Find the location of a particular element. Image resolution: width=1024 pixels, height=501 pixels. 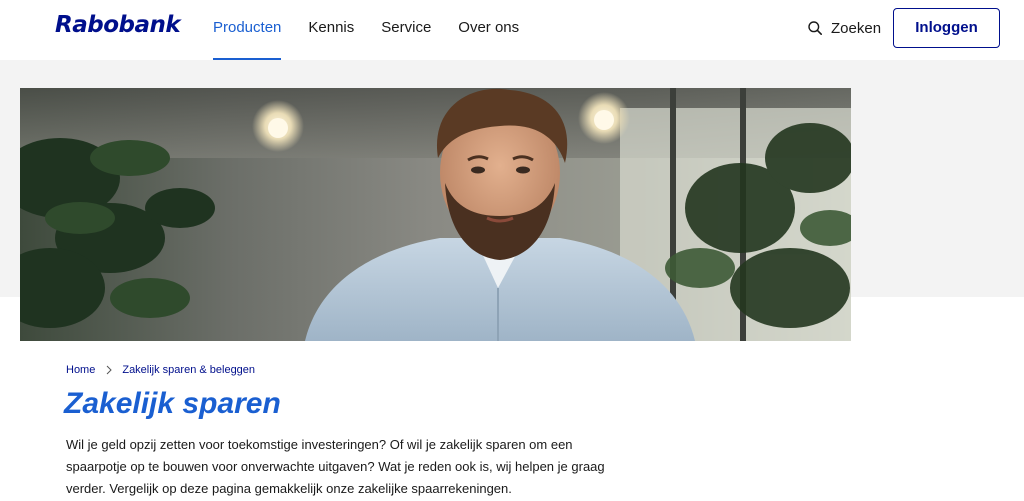

nav-item-service: Service is located at coordinates (406, 30).